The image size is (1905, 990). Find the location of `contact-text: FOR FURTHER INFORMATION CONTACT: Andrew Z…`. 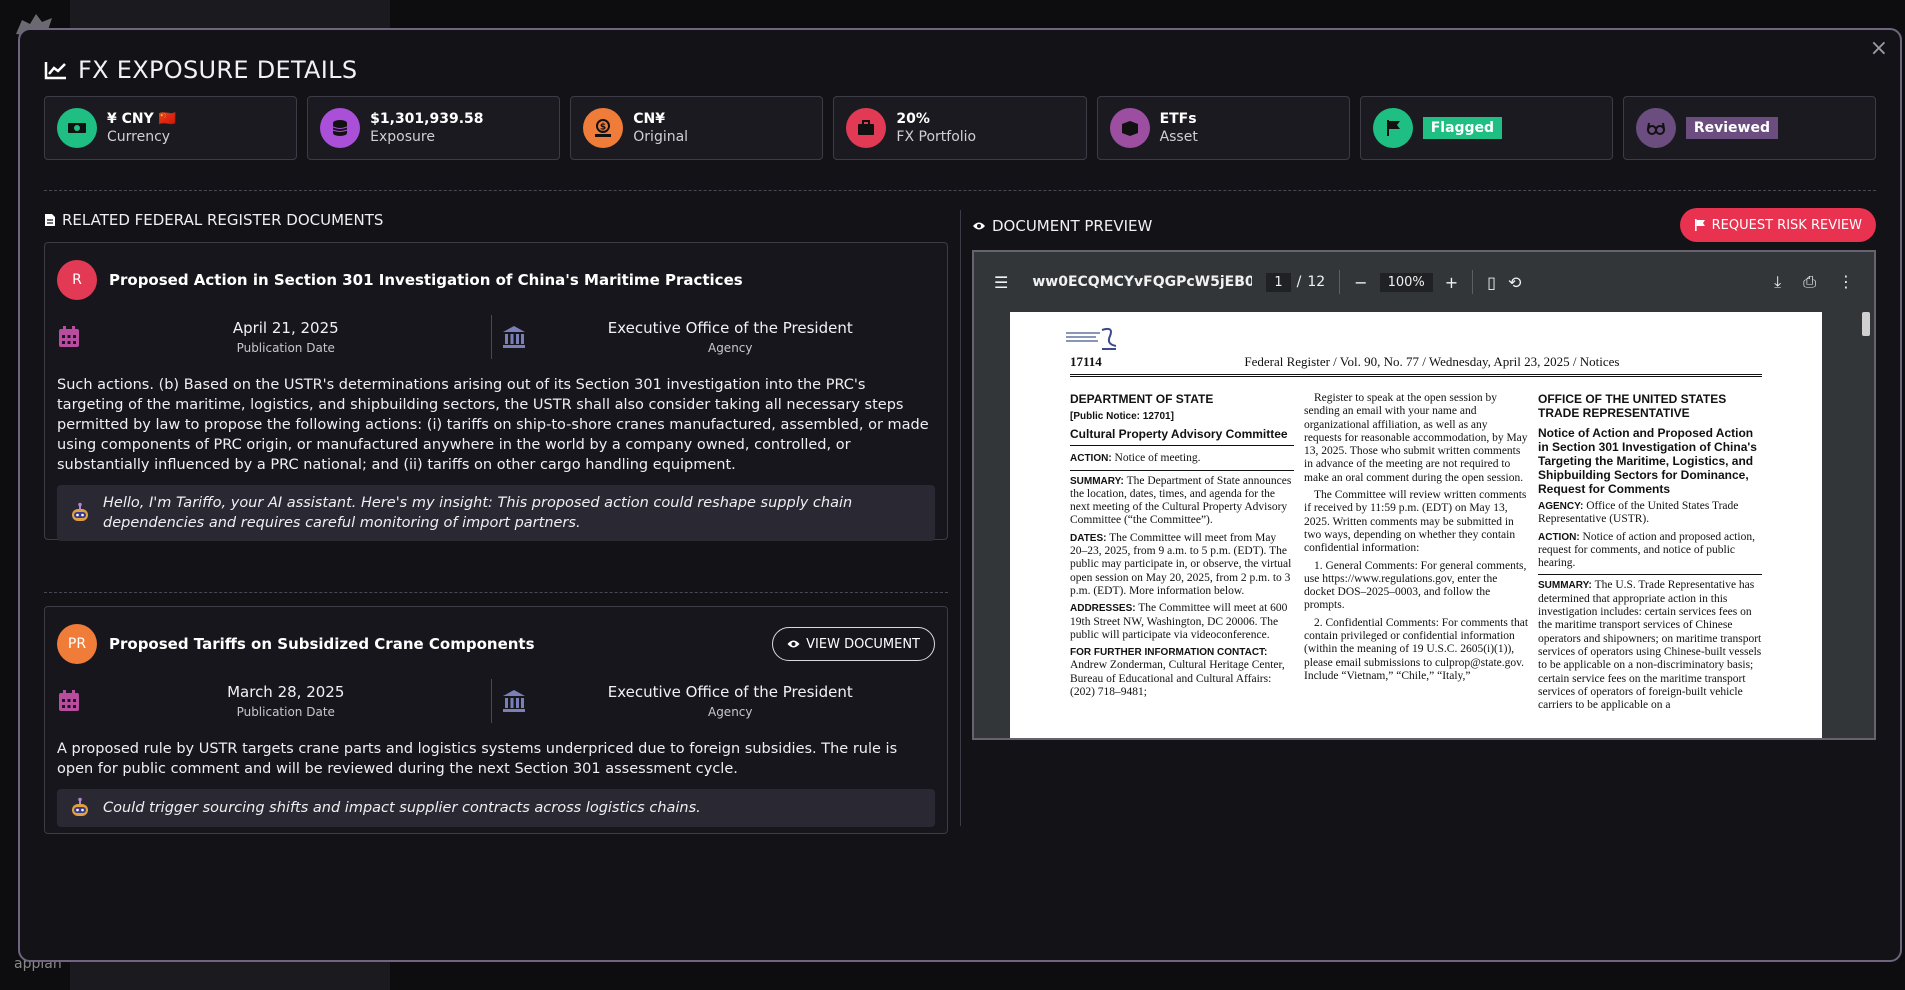

contact-text: FOR FURTHER INFORMATION CONTACT: Andrew Z… is located at coordinates (1177, 673).